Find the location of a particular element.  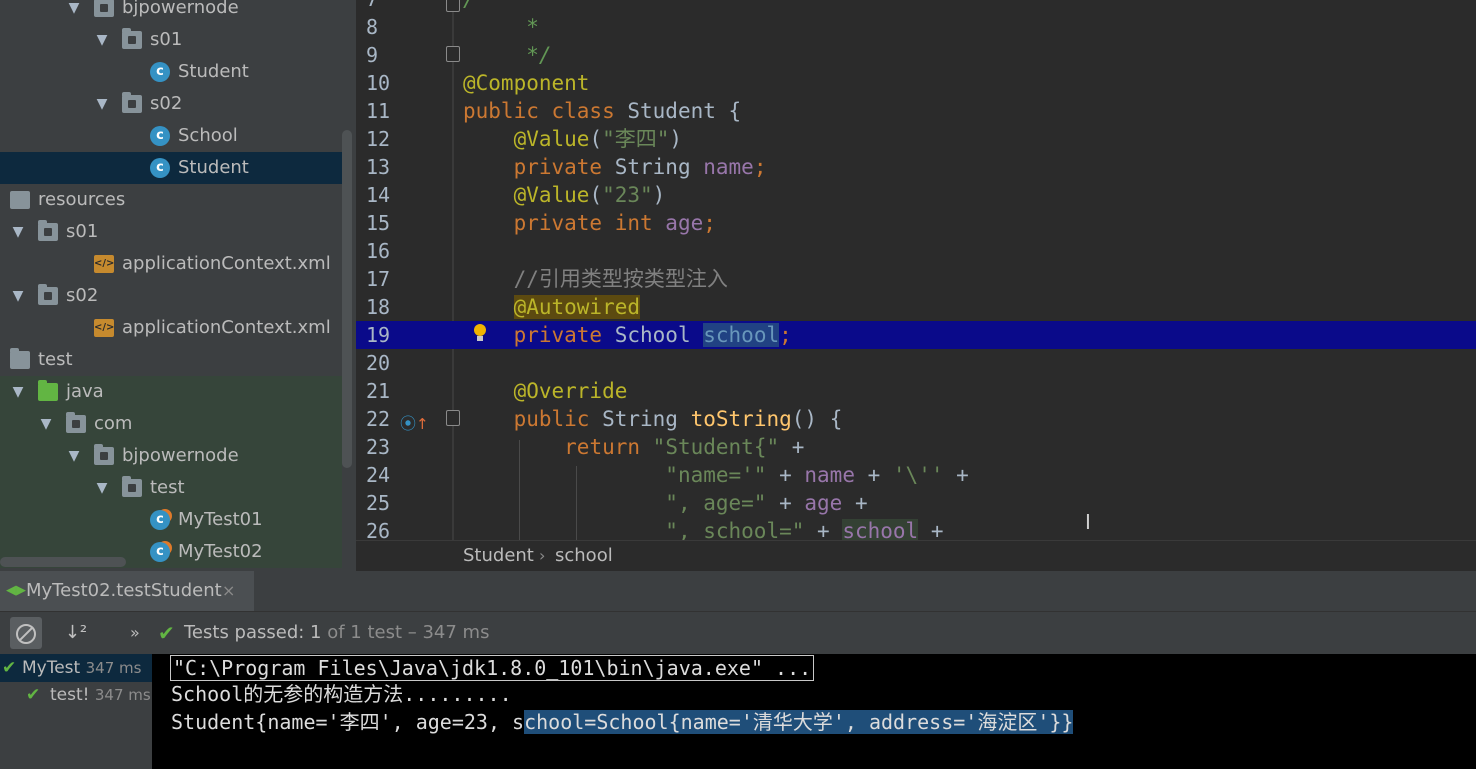

tree-item: ▼ java is located at coordinates (171, 392).